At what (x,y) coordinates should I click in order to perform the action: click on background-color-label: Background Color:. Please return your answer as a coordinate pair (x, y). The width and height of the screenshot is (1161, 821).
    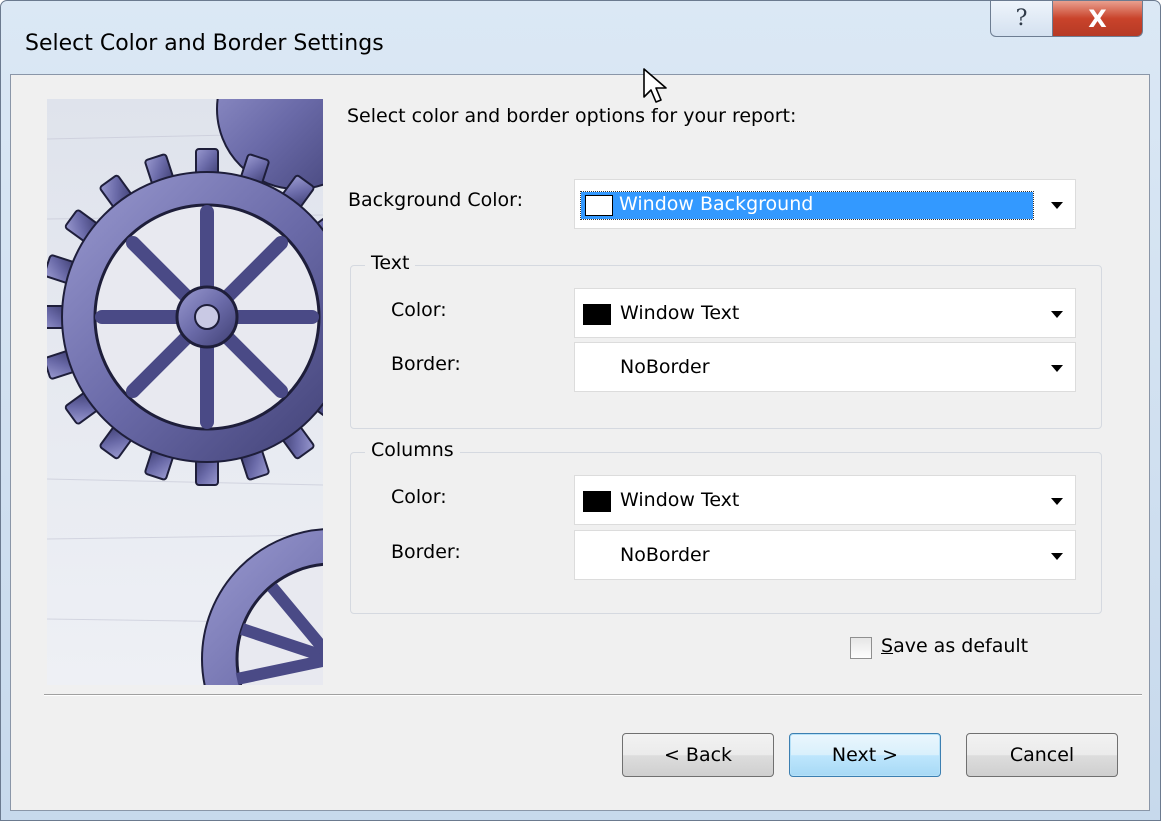
    Looking at the image, I should click on (436, 200).